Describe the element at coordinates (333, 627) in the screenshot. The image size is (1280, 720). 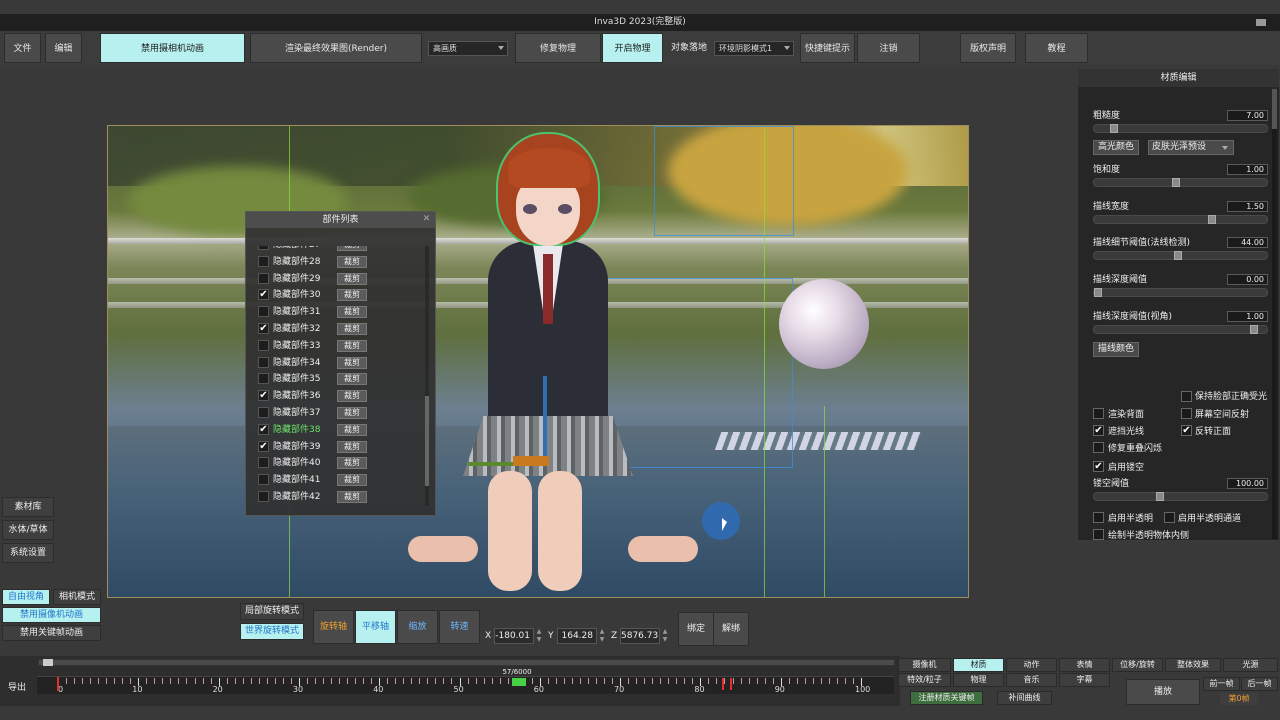
I see `rotate-axis-button: 旋转轴` at that location.